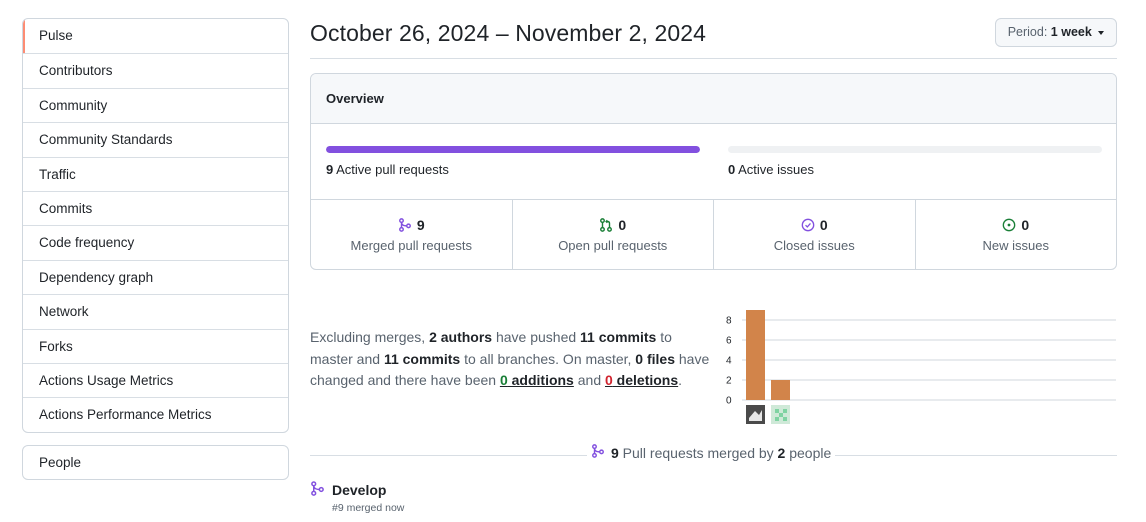 This screenshot has height=522, width=1146. What do you see at coordinates (729, 321) in the screenshot?
I see `y-tick-label: 8` at bounding box center [729, 321].